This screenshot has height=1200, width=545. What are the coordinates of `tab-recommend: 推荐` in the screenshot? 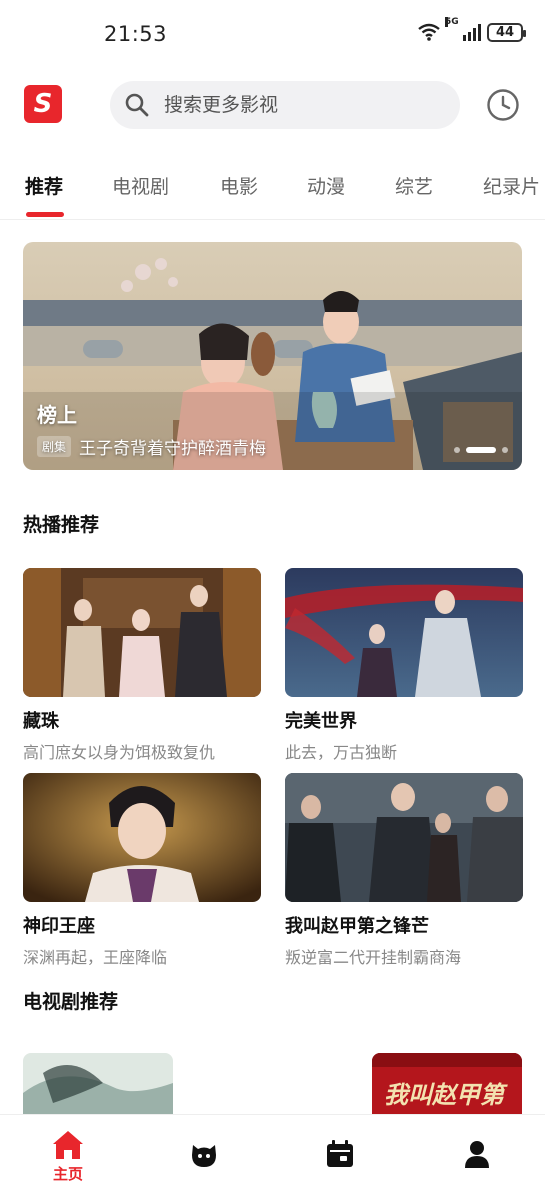 It's located at (44, 185).